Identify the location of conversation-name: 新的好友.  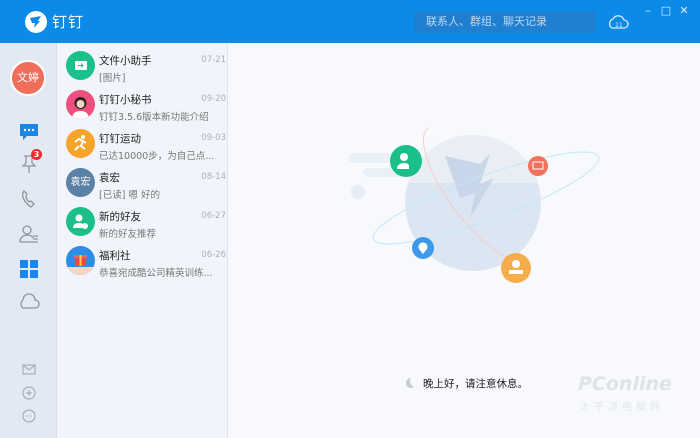
(120, 217).